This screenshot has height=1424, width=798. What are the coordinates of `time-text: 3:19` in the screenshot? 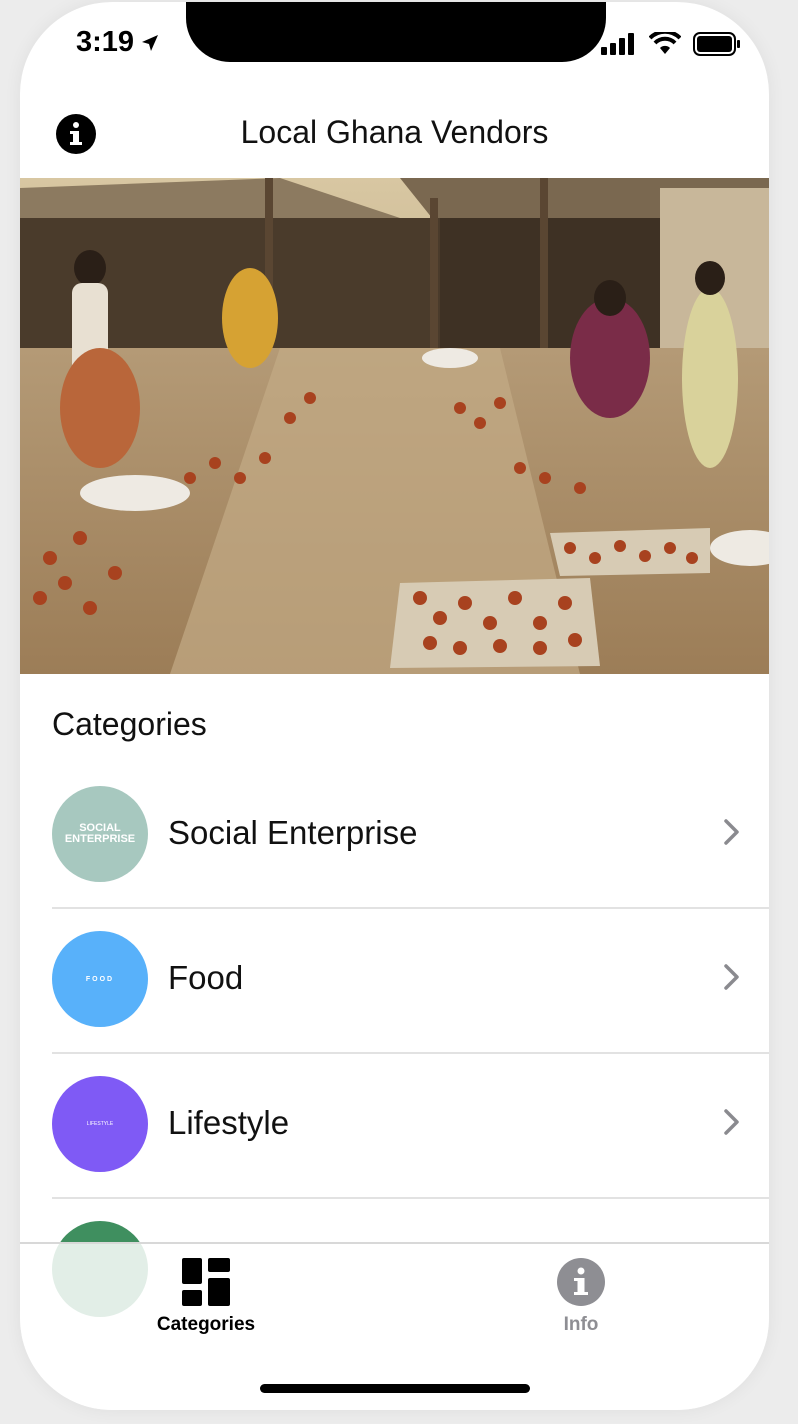 It's located at (105, 42).